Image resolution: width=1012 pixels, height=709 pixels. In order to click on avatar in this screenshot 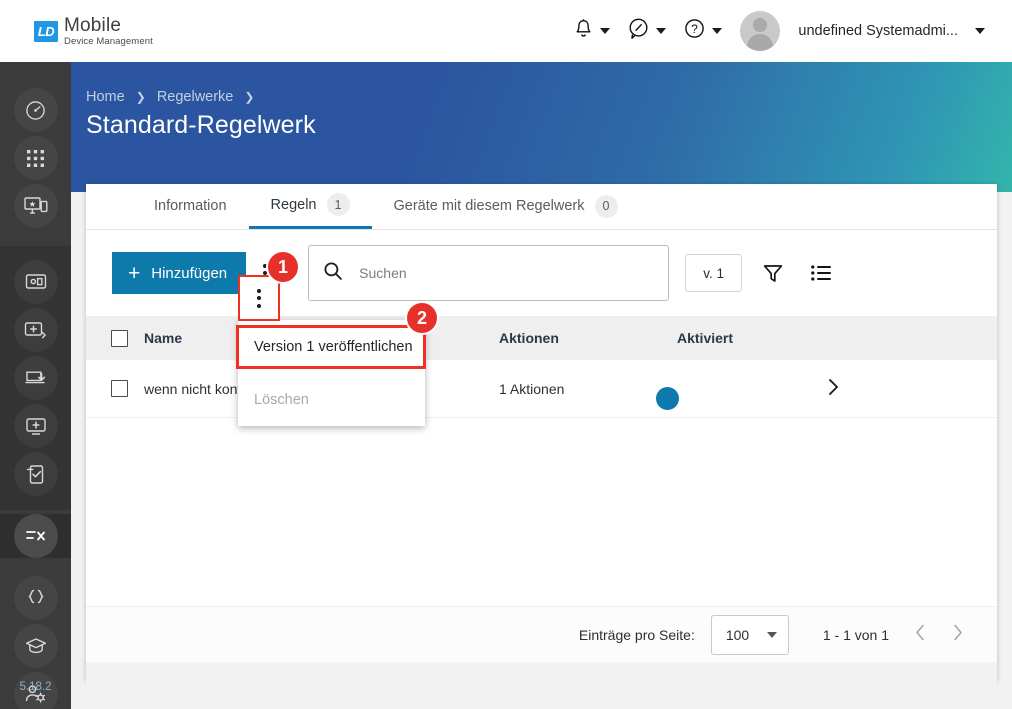, I will do `click(760, 31)`.